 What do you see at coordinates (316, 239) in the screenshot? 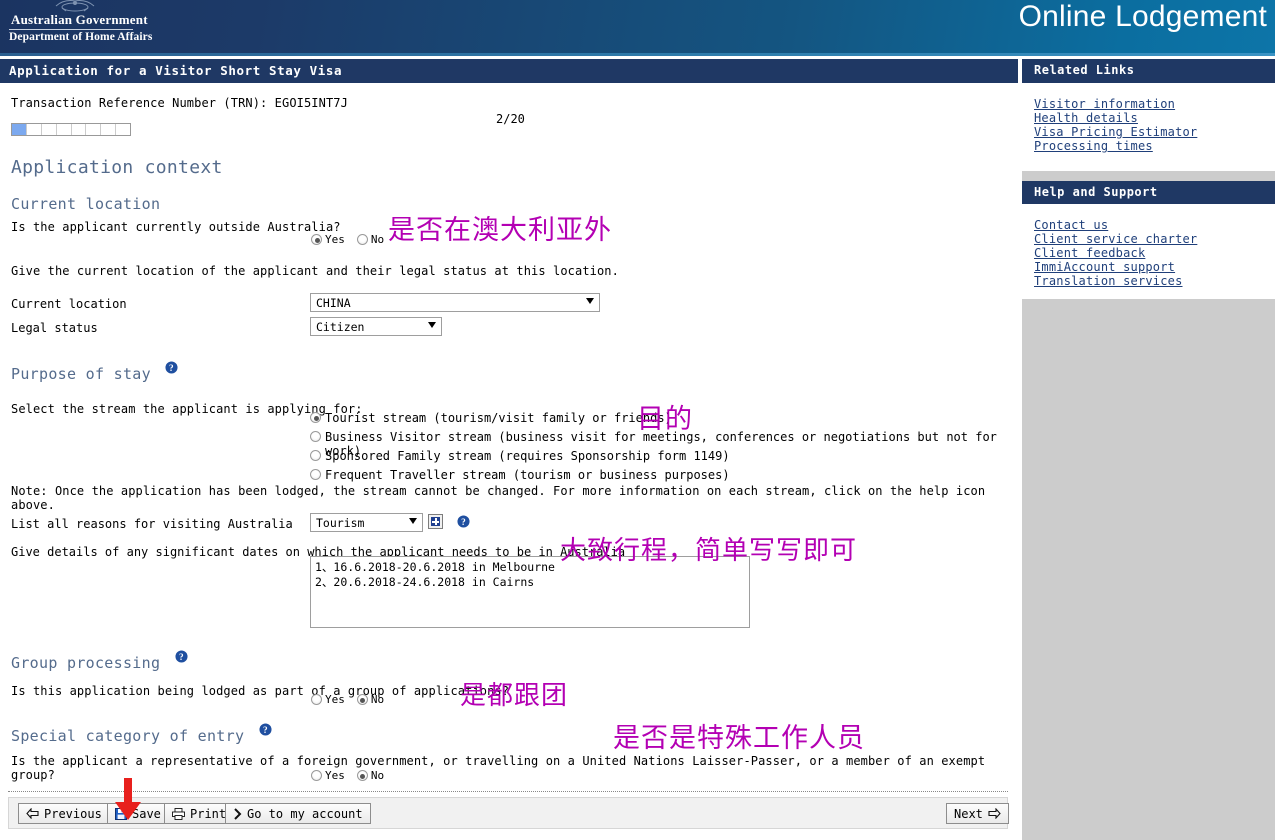
I see `radio-outside-australia-yes` at bounding box center [316, 239].